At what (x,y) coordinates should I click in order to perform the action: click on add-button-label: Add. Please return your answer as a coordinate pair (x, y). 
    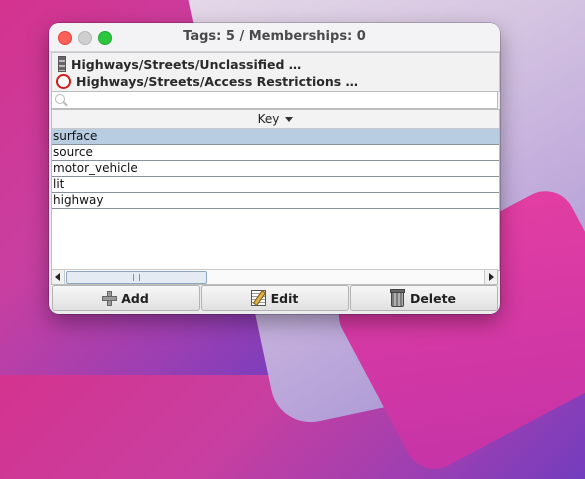
    Looking at the image, I should click on (135, 298).